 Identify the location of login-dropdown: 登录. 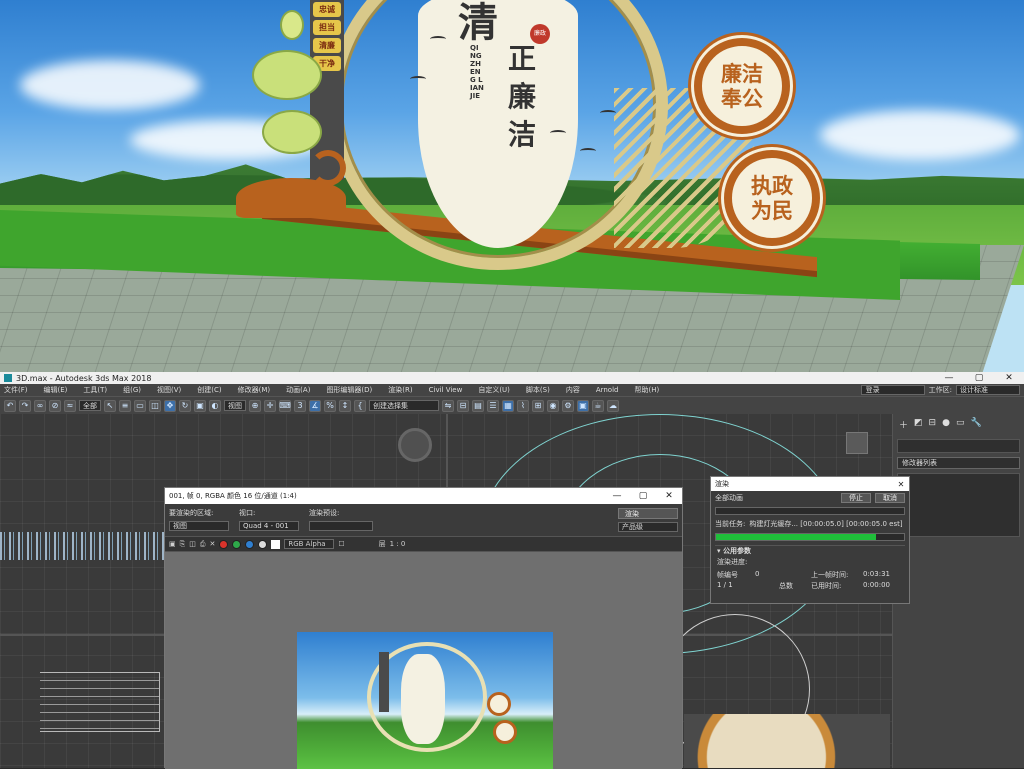
(892, 390).